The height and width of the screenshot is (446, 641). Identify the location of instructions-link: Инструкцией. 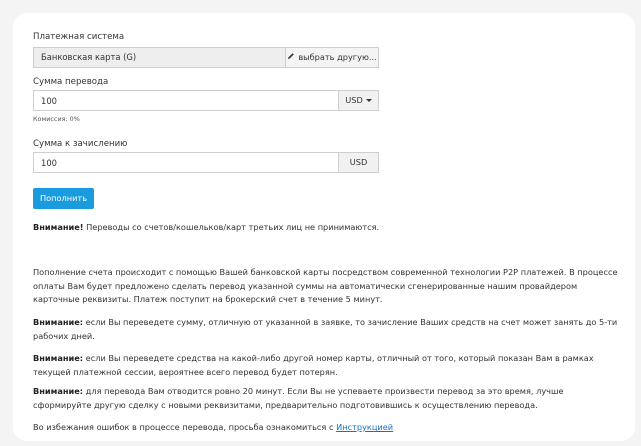
(364, 427).